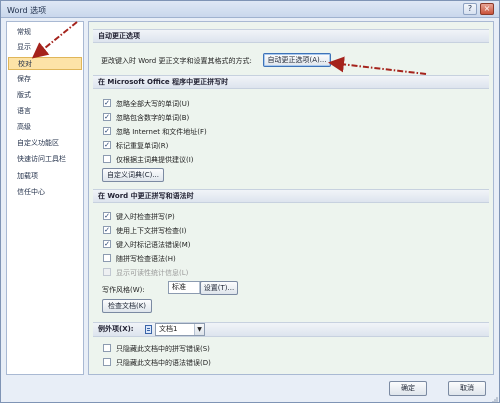  What do you see at coordinates (45, 176) in the screenshot?
I see `sidebar-item-add-ins: 加载项` at bounding box center [45, 176].